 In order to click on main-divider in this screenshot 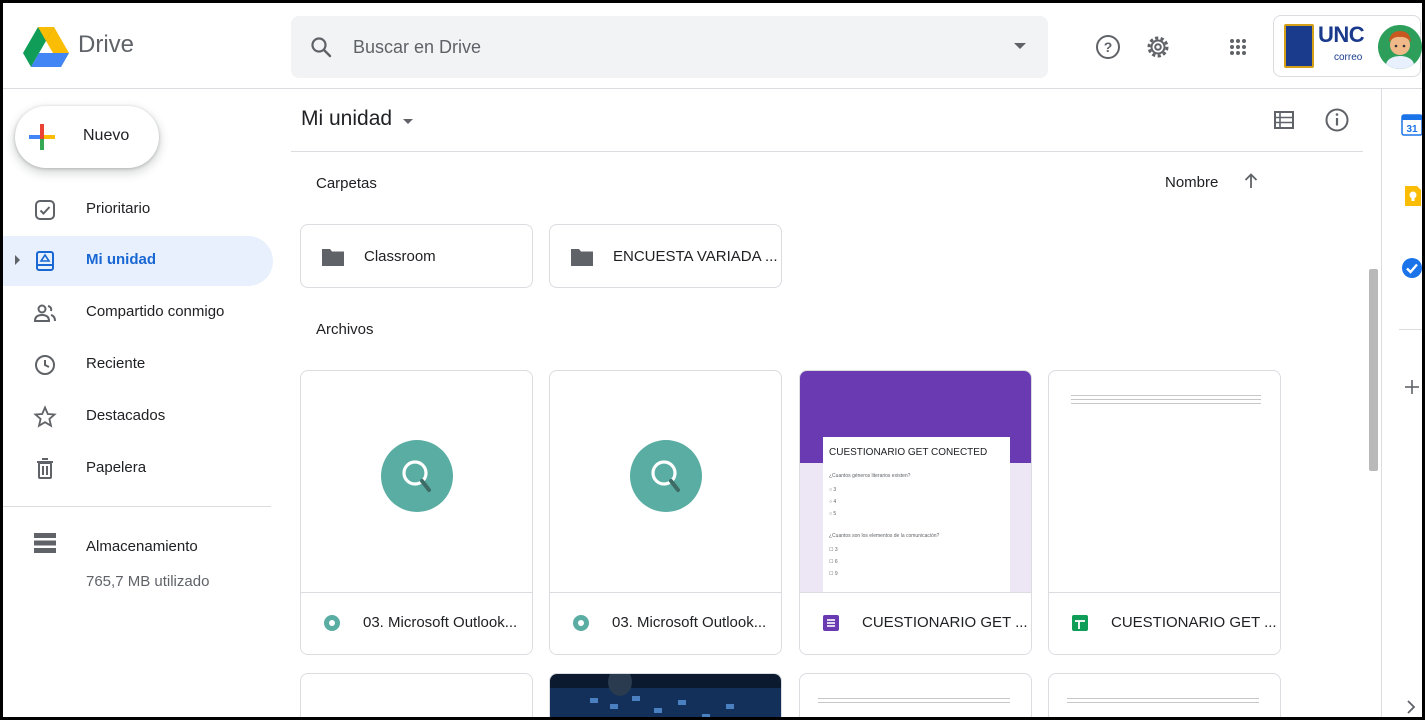, I will do `click(827, 151)`.